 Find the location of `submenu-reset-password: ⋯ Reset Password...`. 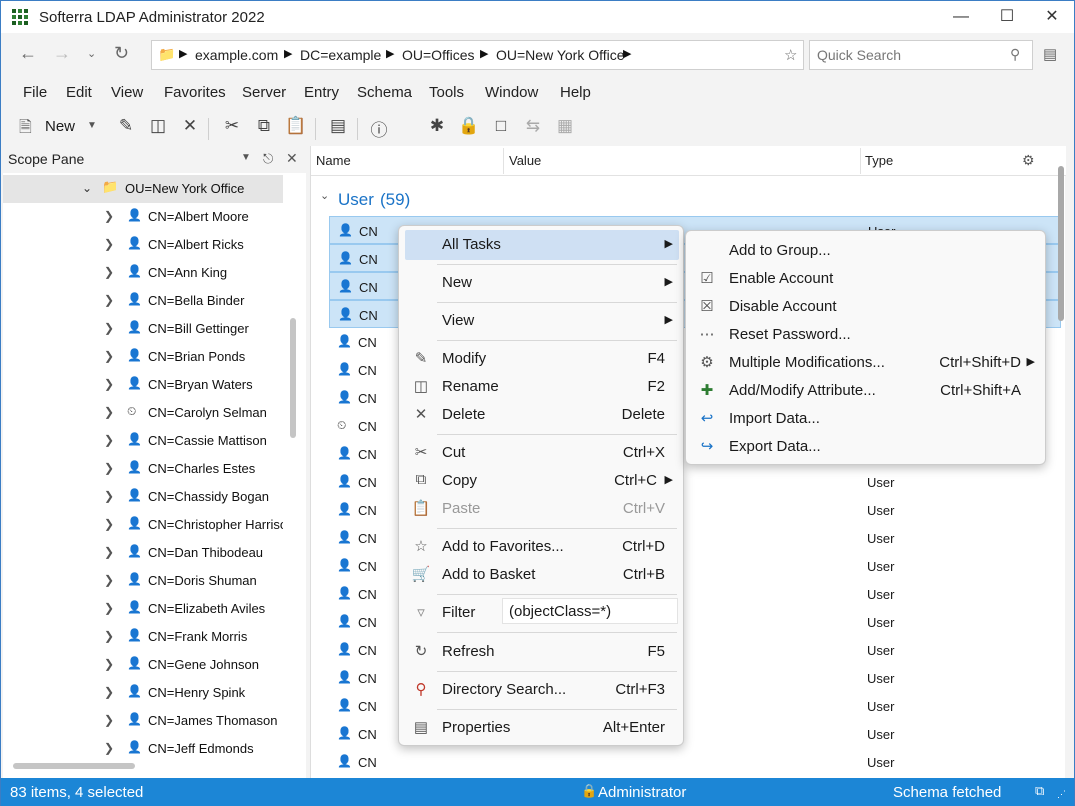

submenu-reset-password: ⋯ Reset Password... is located at coordinates (866, 335).